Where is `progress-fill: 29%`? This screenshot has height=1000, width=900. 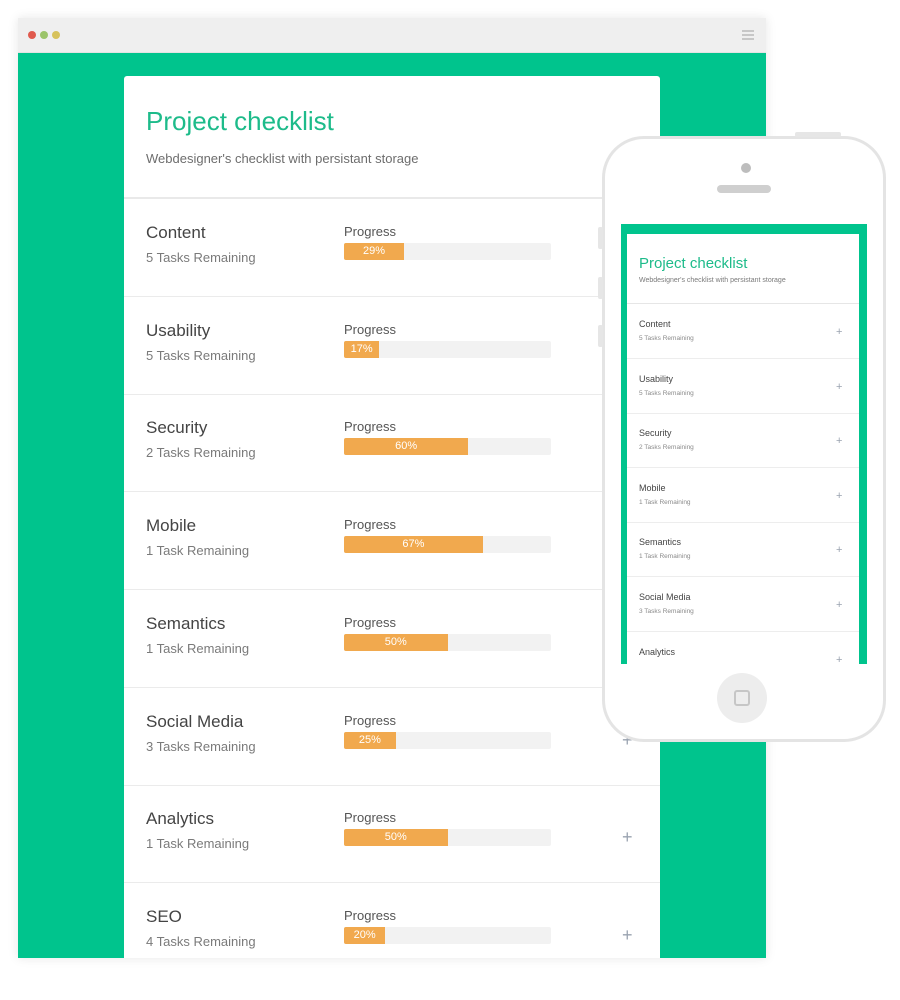 progress-fill: 29% is located at coordinates (374, 251).